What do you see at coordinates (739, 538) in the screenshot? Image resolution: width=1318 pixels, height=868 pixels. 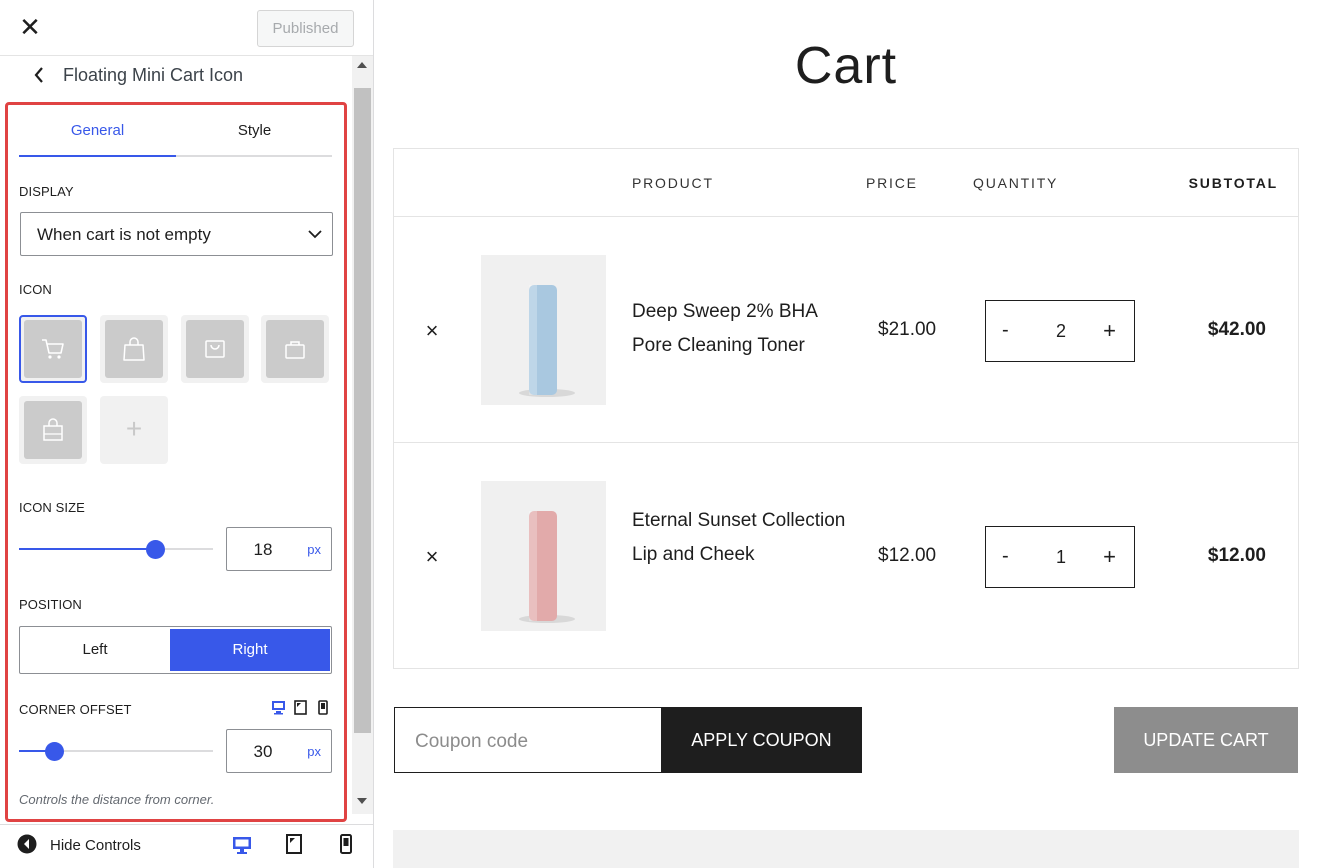 I see `product-name-link: Eternal Sunset Collection Lip and Cheek` at bounding box center [739, 538].